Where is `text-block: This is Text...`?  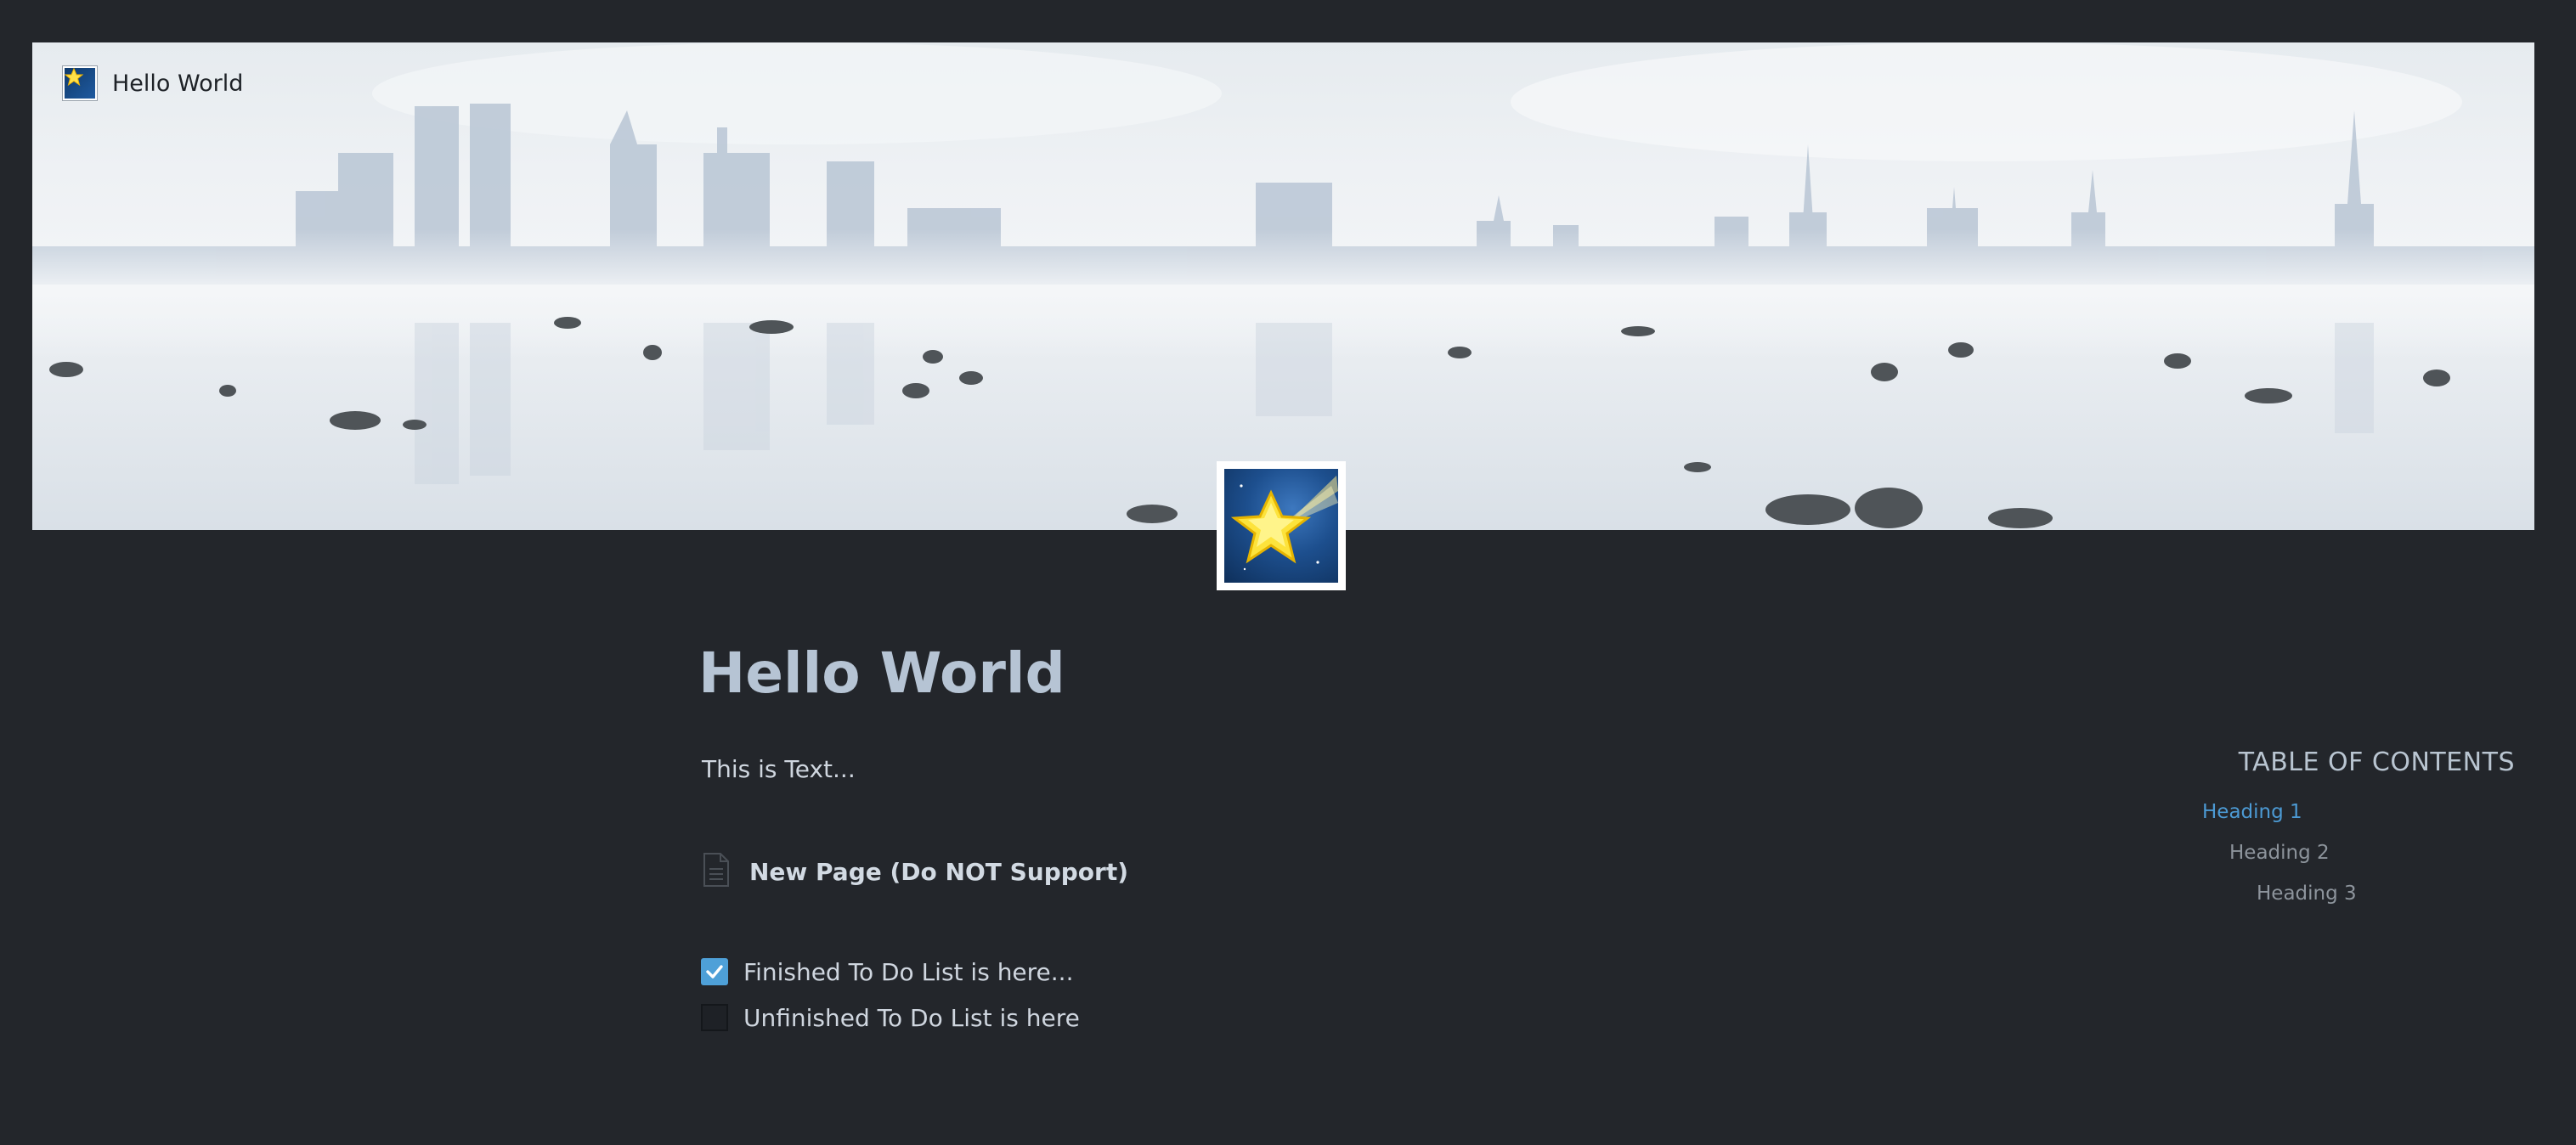
text-block: This is Text... is located at coordinates (779, 769).